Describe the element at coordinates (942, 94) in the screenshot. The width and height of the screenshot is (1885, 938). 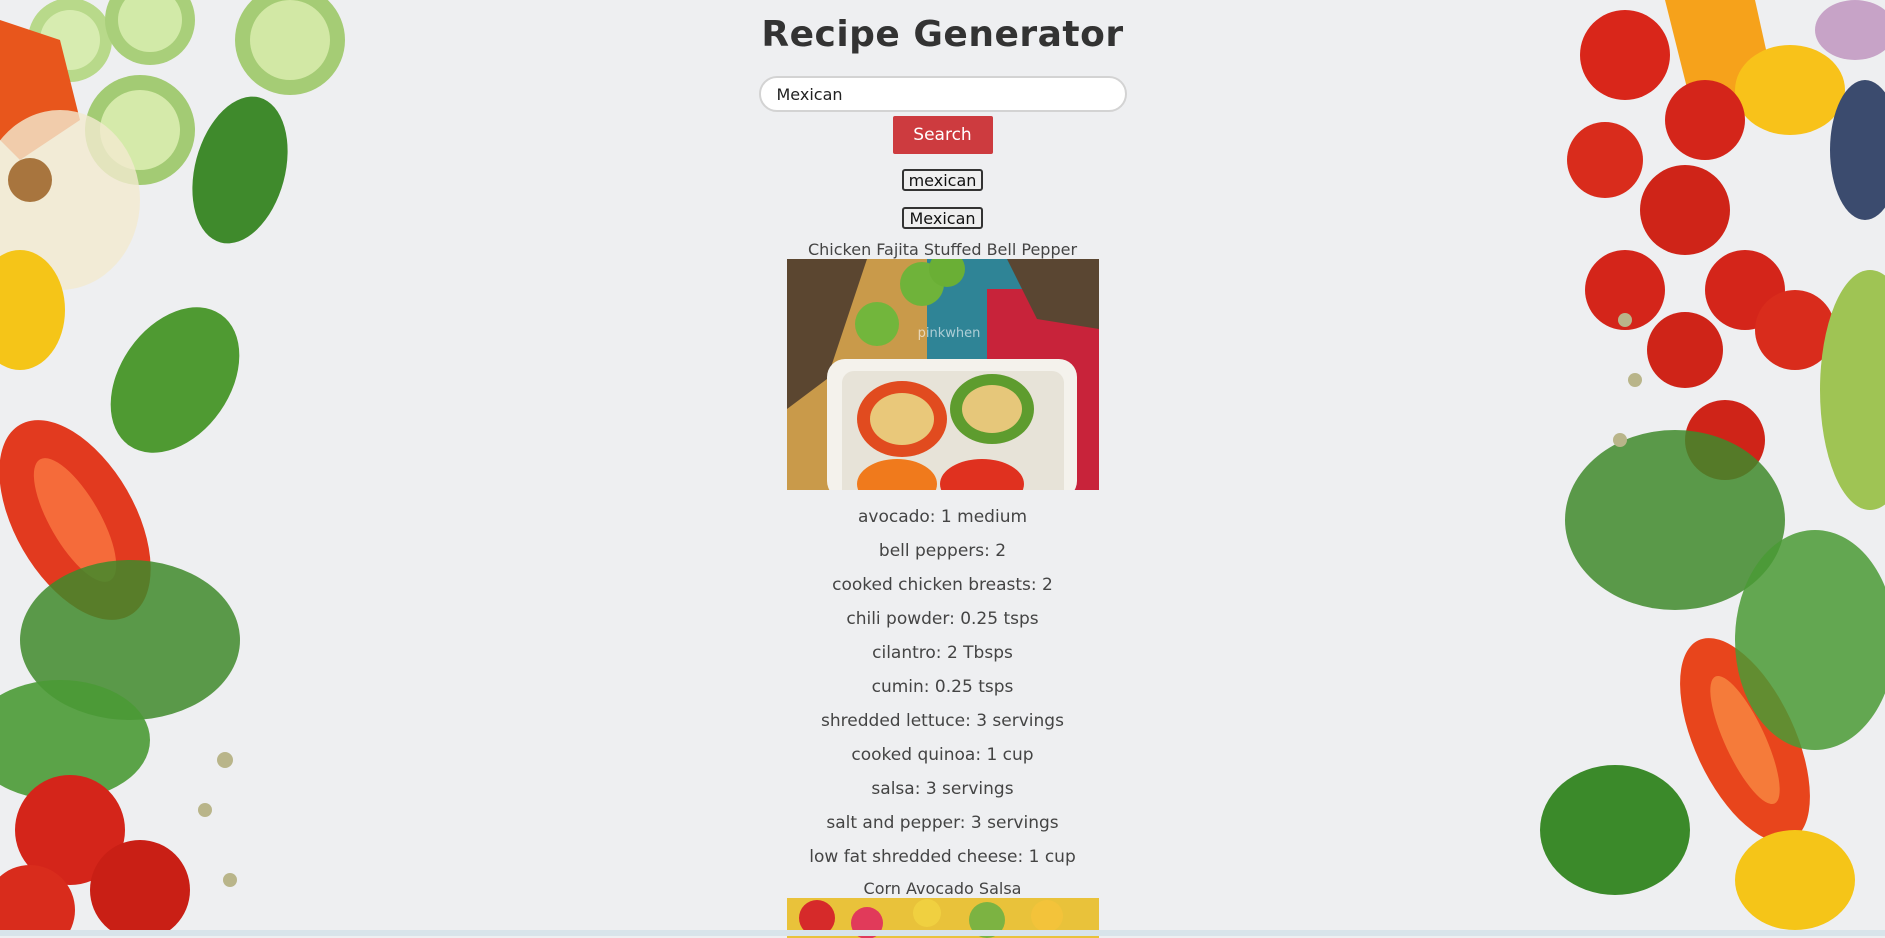
I see `search-input` at that location.